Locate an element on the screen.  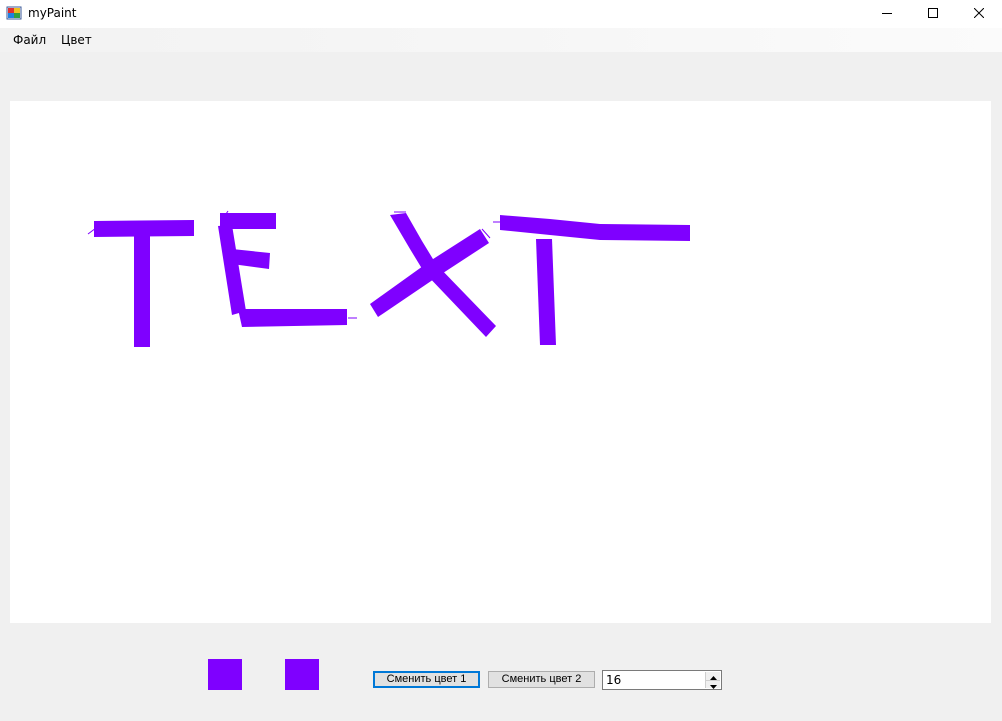
change-color-2-button: Сменить цвет 2 is located at coordinates (541, 679).